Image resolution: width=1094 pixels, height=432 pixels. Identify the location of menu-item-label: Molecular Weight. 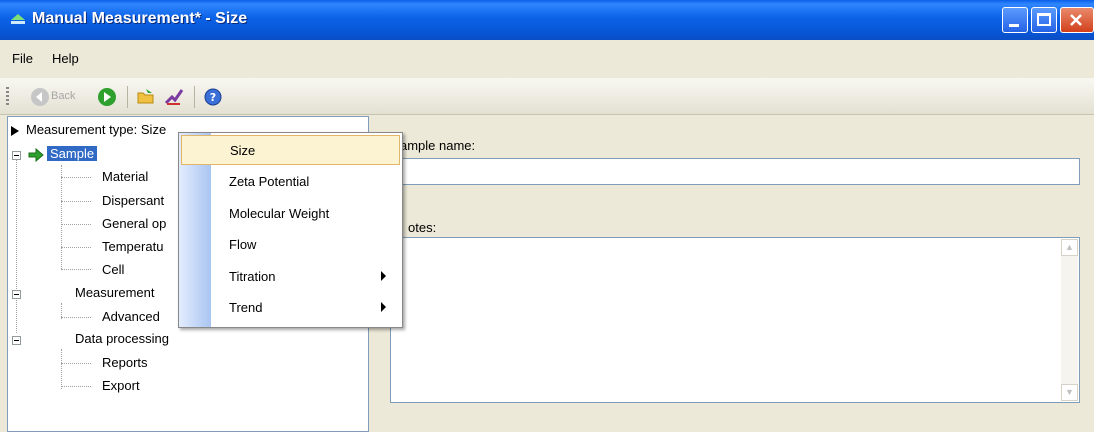
(279, 213).